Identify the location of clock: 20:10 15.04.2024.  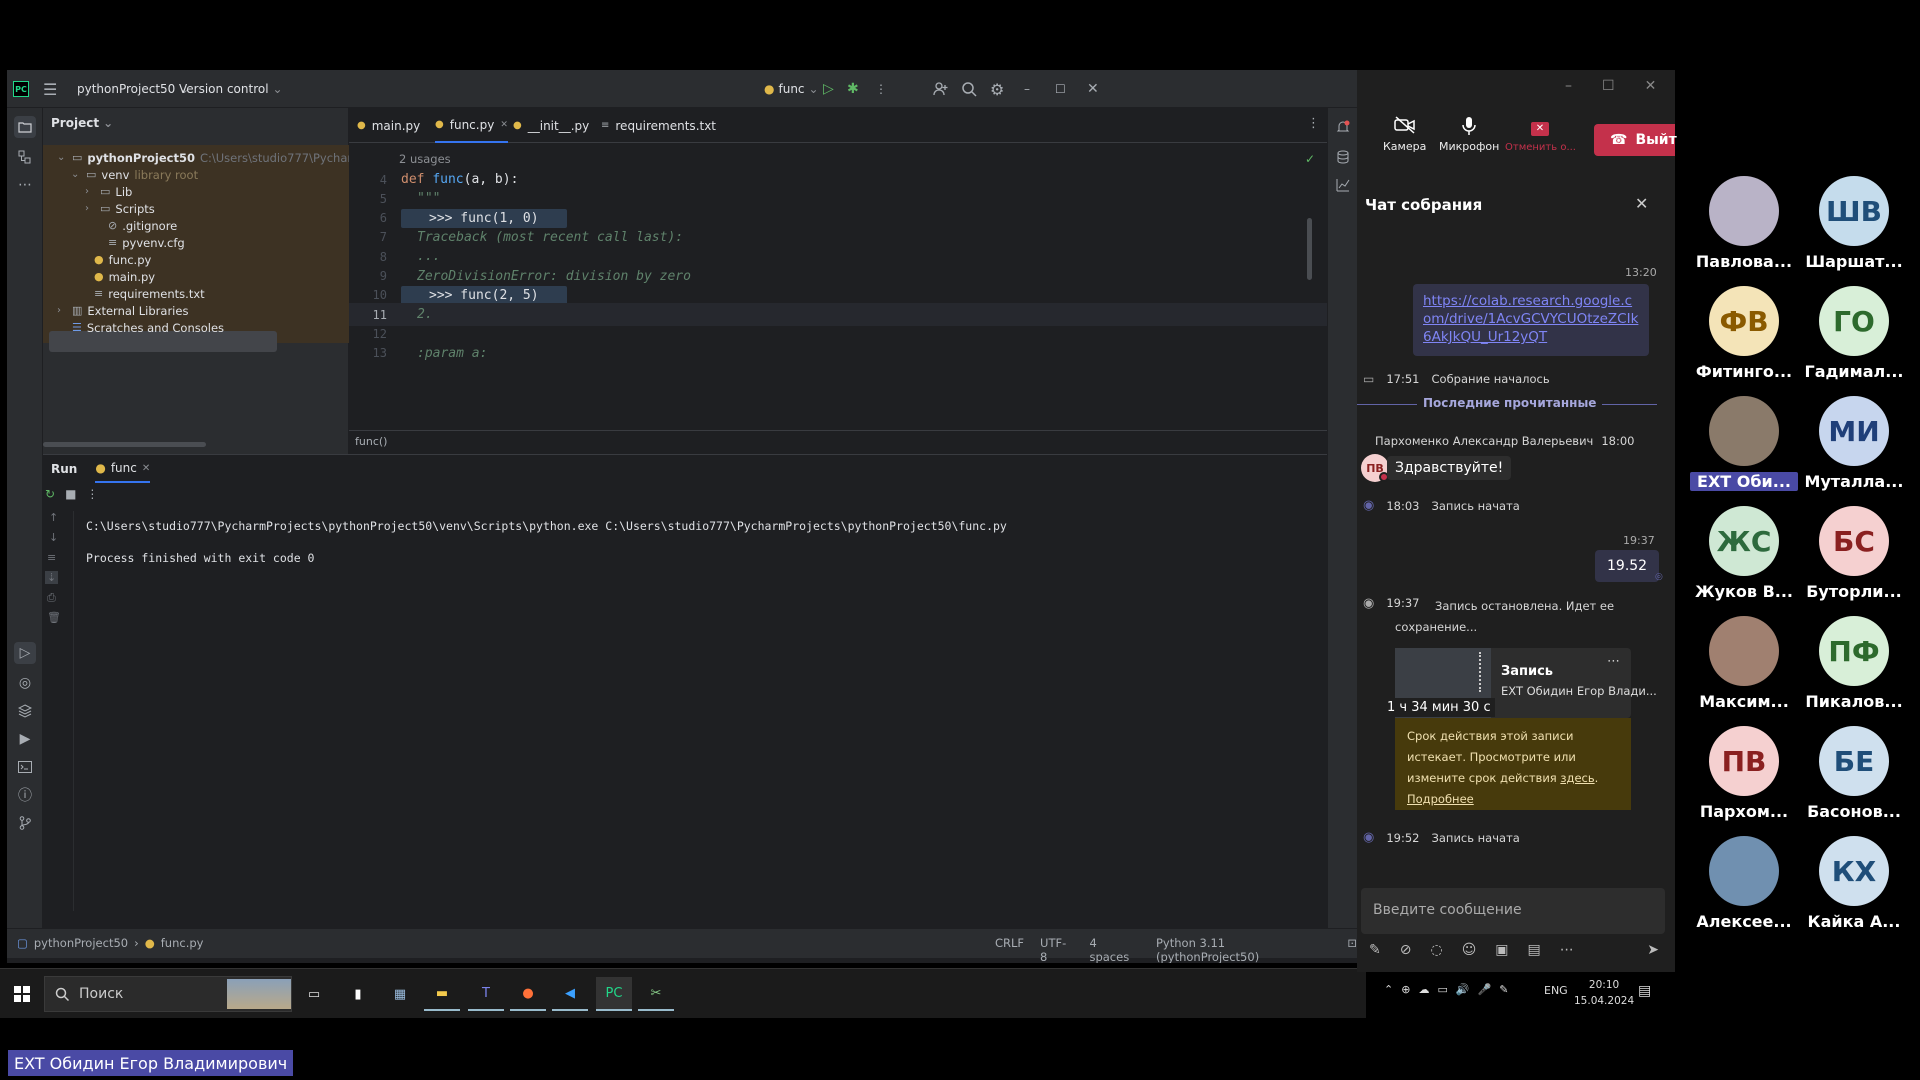
(1604, 993).